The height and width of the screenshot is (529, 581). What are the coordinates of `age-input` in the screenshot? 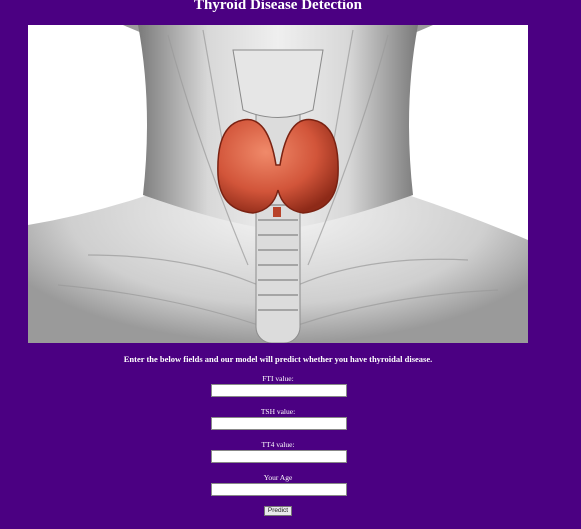 It's located at (279, 489).